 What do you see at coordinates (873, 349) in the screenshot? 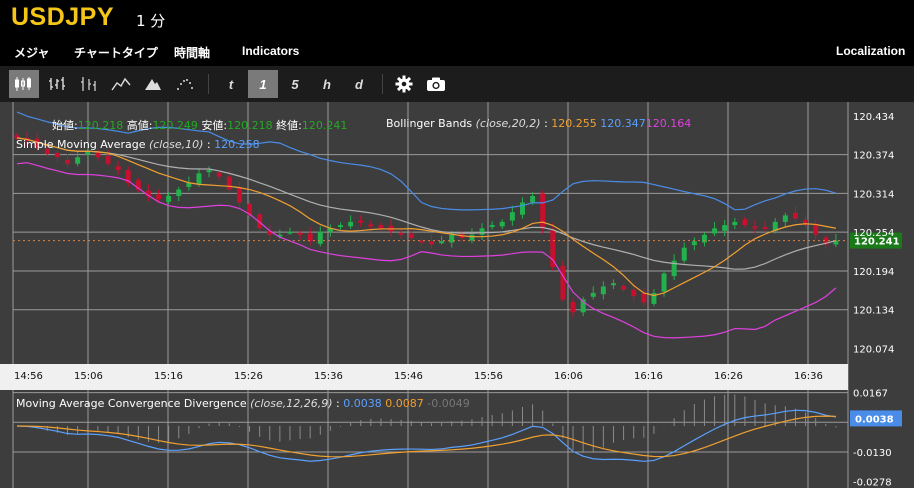
I see `price-axis-label: 120.074` at bounding box center [873, 349].